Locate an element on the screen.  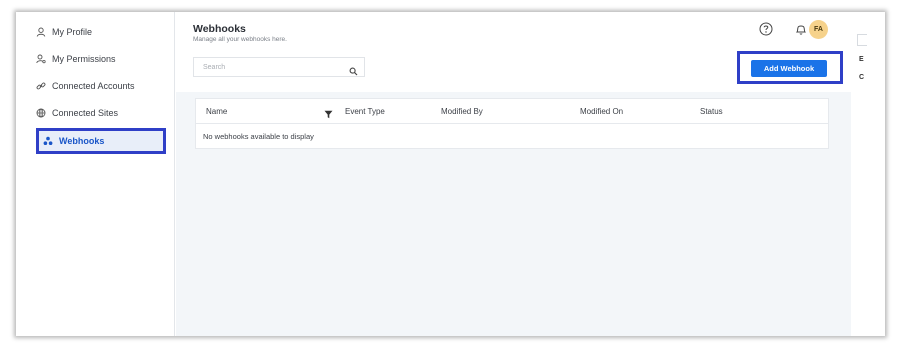
filter-icon is located at coordinates (328, 112).